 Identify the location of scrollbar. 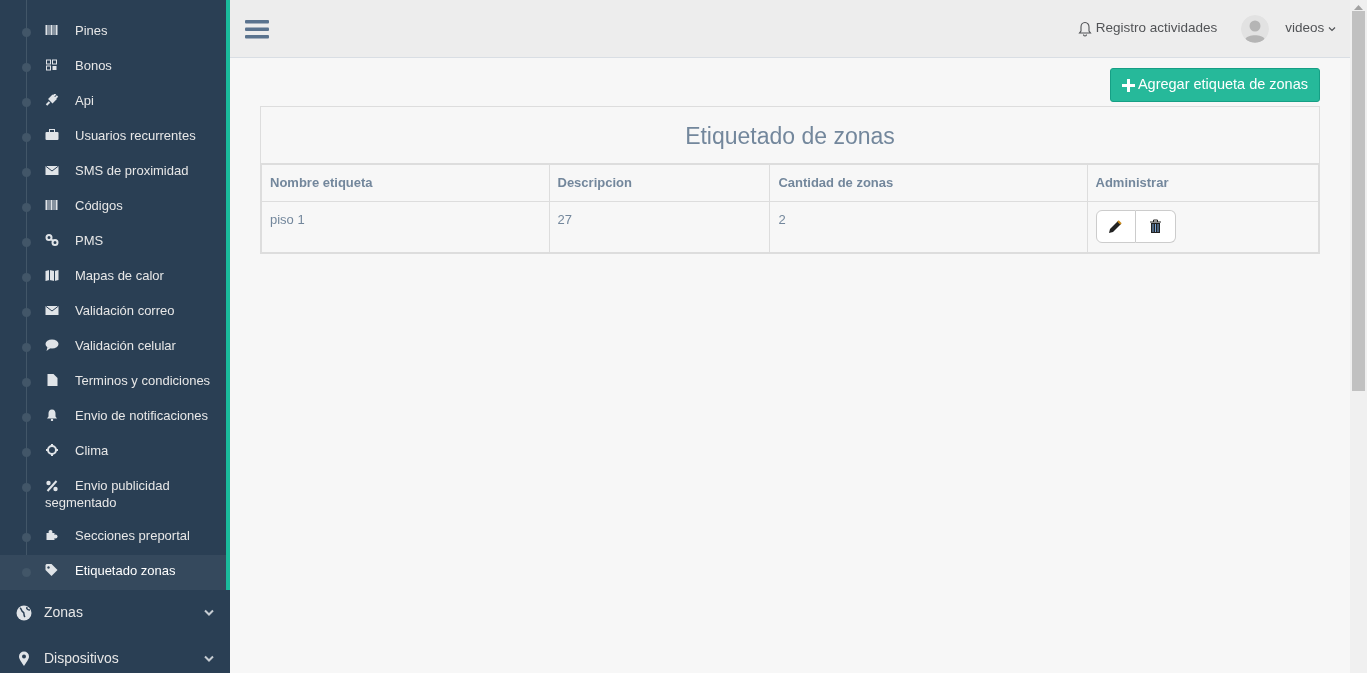
(1358, 336).